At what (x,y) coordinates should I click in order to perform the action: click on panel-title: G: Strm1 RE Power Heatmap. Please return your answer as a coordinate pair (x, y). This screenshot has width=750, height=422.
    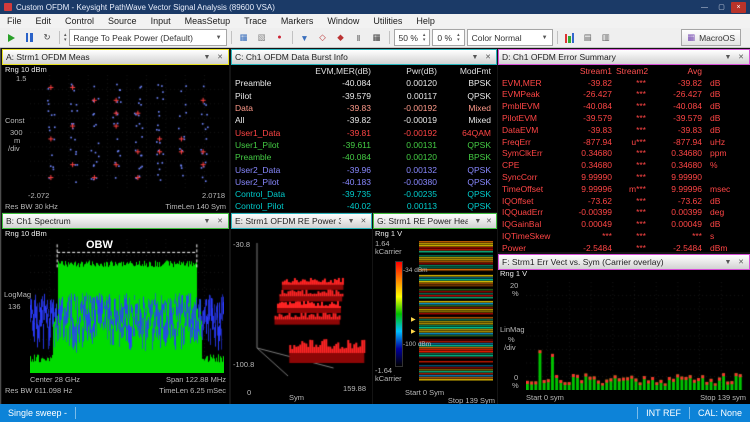
    Looking at the image, I should click on (422, 221).